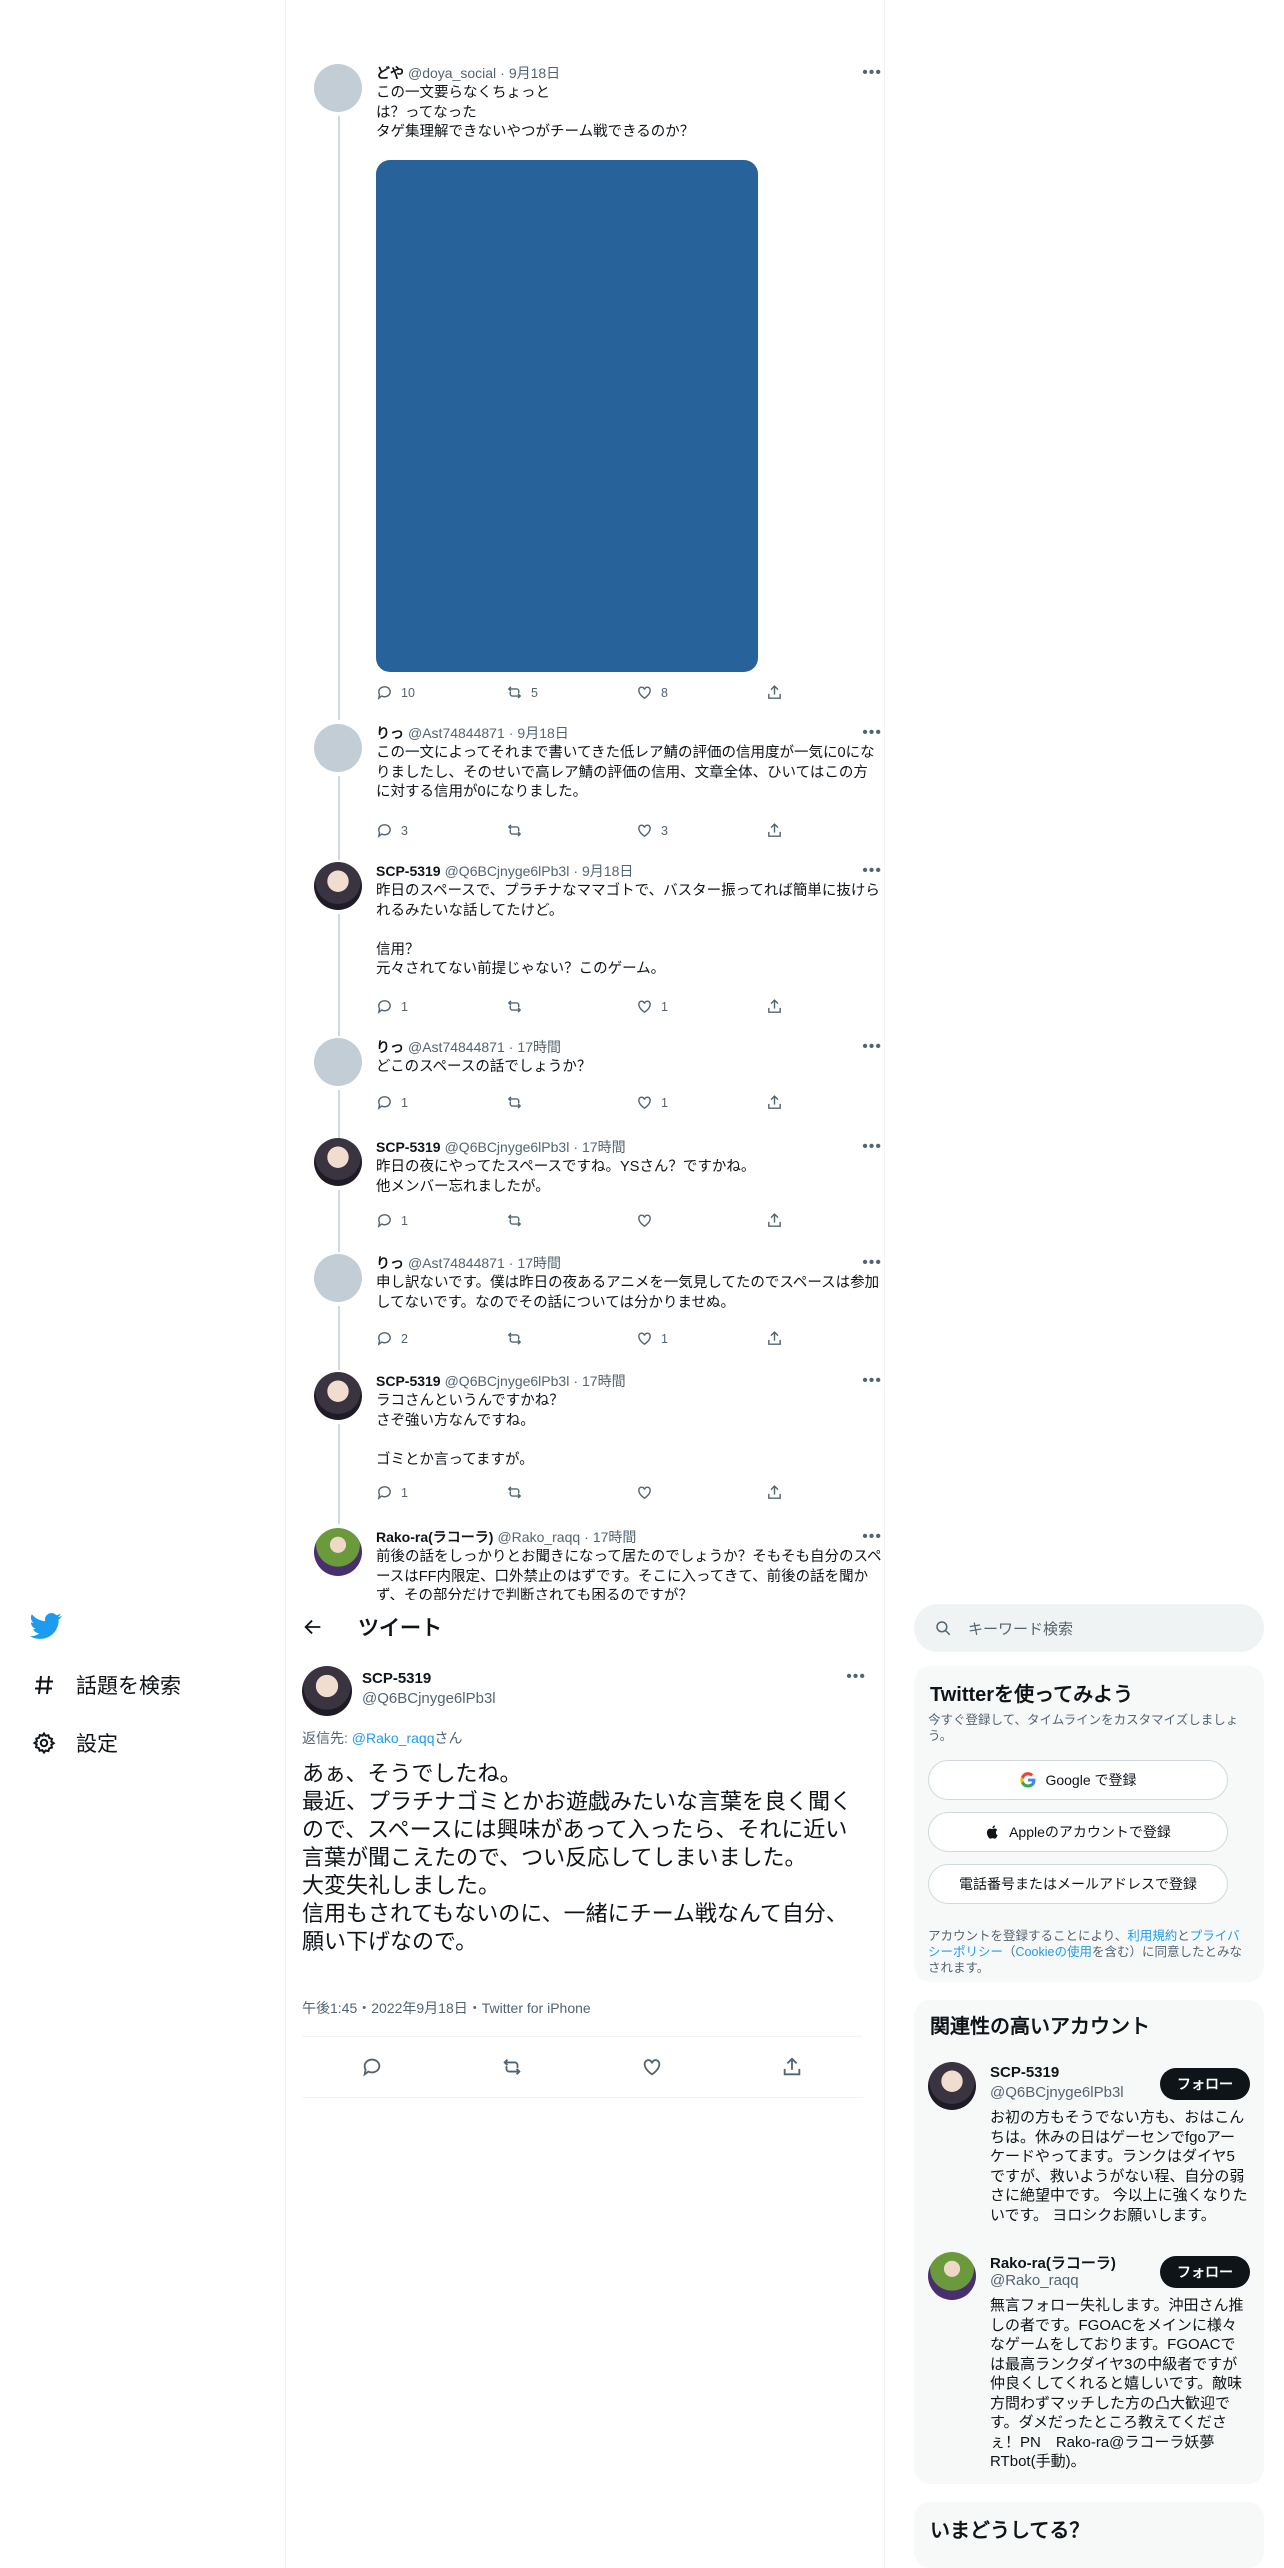 The image size is (1284, 2568). Describe the element at coordinates (1054, 1952) in the screenshot. I see `cookie-link: Cookieの使用` at that location.